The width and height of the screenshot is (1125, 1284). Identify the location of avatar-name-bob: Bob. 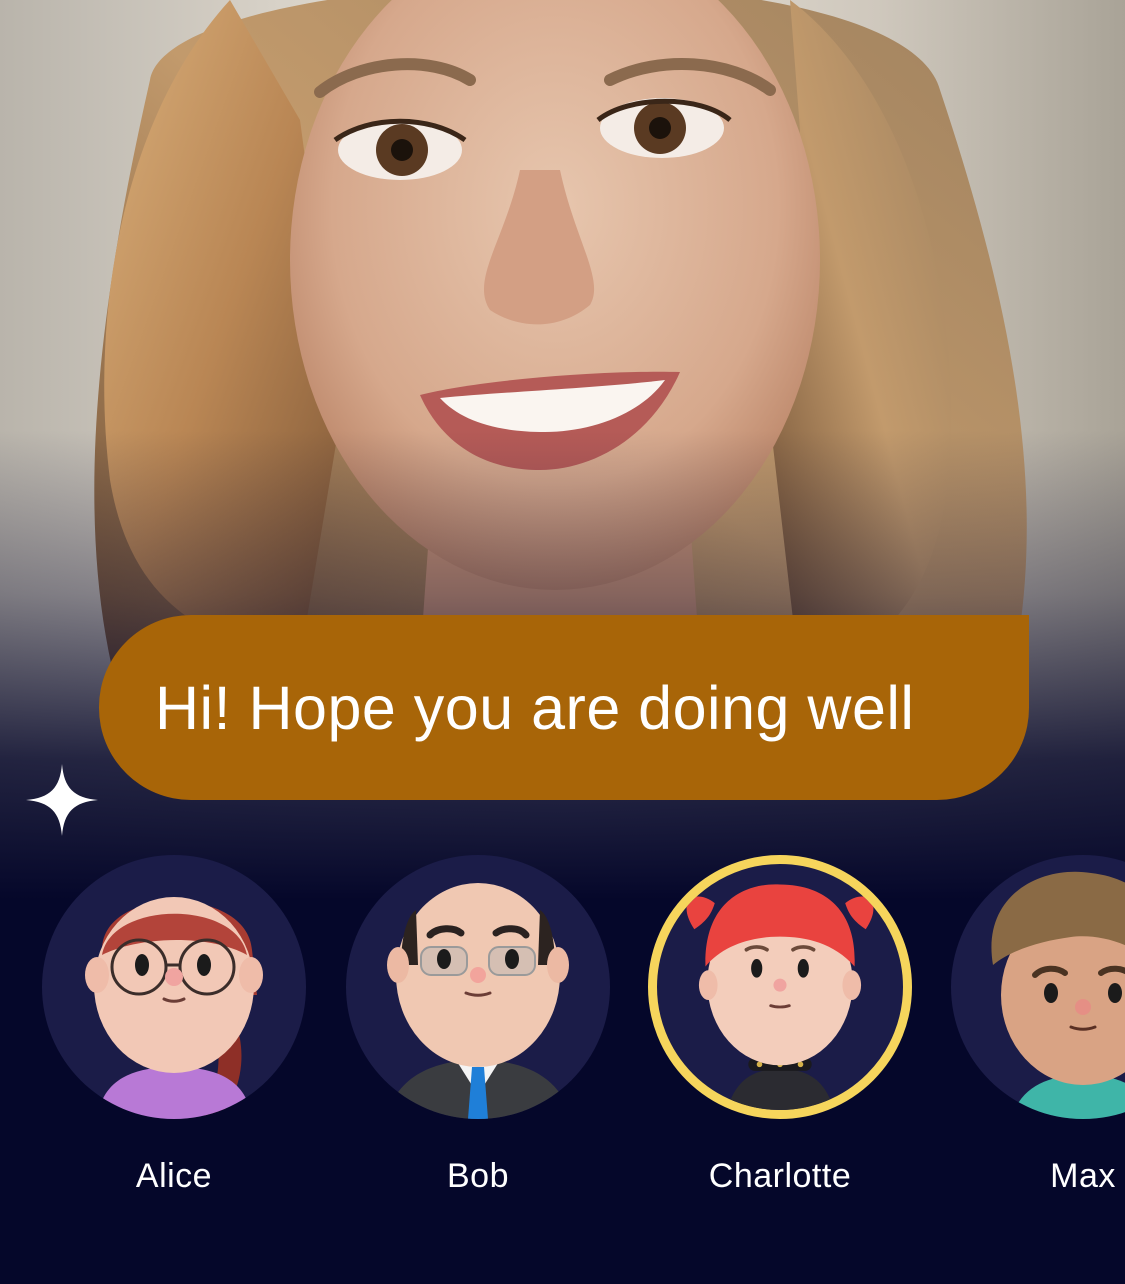
(478, 1176).